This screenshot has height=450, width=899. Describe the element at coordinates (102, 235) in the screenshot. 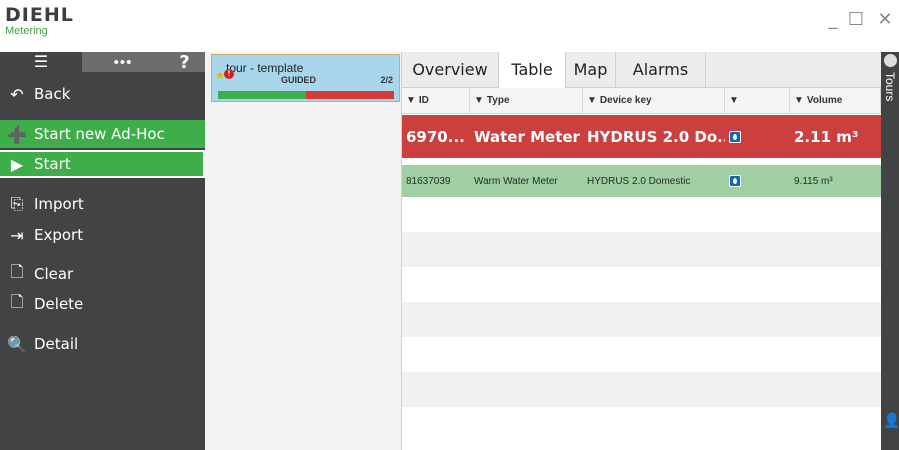

I see `sidebar-item-export: ⇥ Export` at that location.